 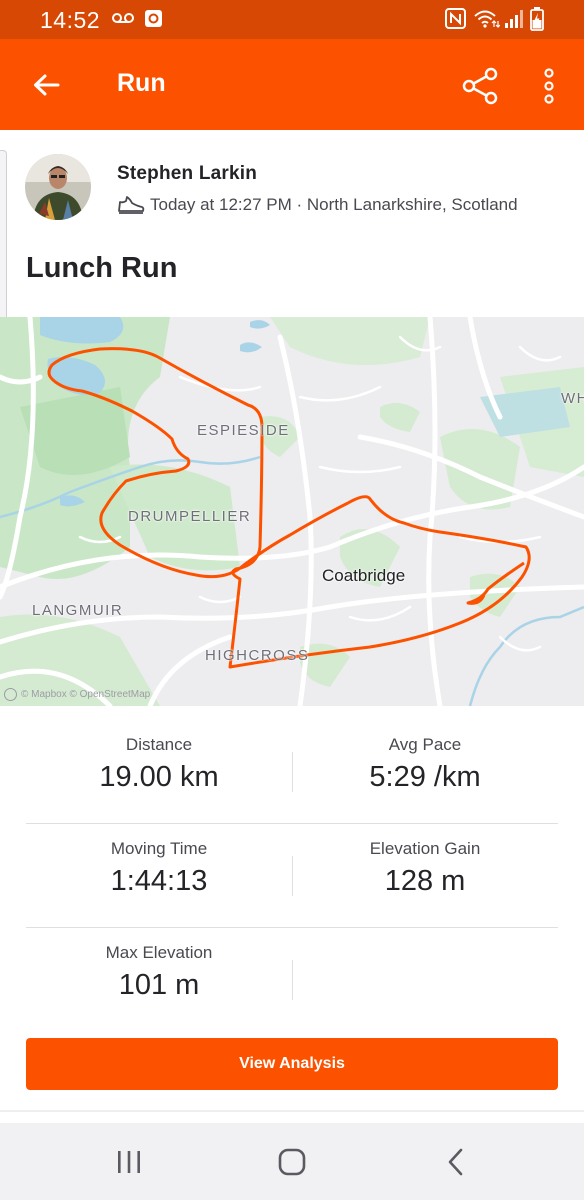 I want to click on athlete-photo, so click(x=58, y=187).